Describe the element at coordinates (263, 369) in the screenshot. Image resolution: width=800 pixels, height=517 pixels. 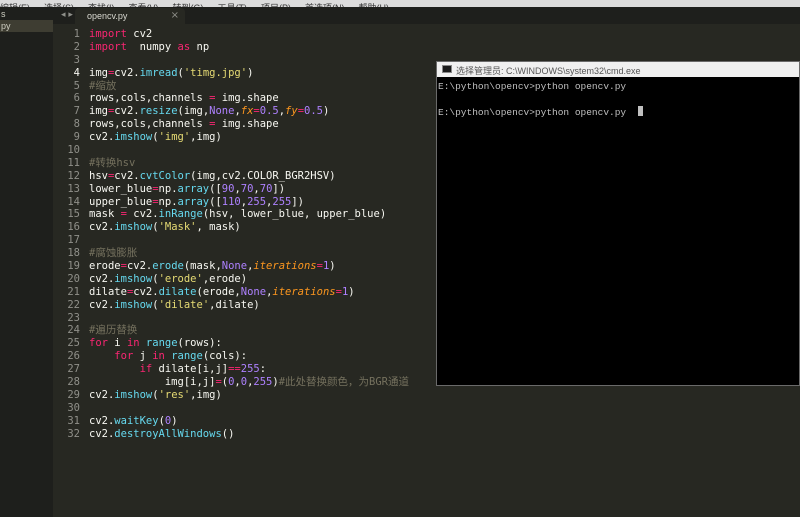
I see `code-token: :` at that location.